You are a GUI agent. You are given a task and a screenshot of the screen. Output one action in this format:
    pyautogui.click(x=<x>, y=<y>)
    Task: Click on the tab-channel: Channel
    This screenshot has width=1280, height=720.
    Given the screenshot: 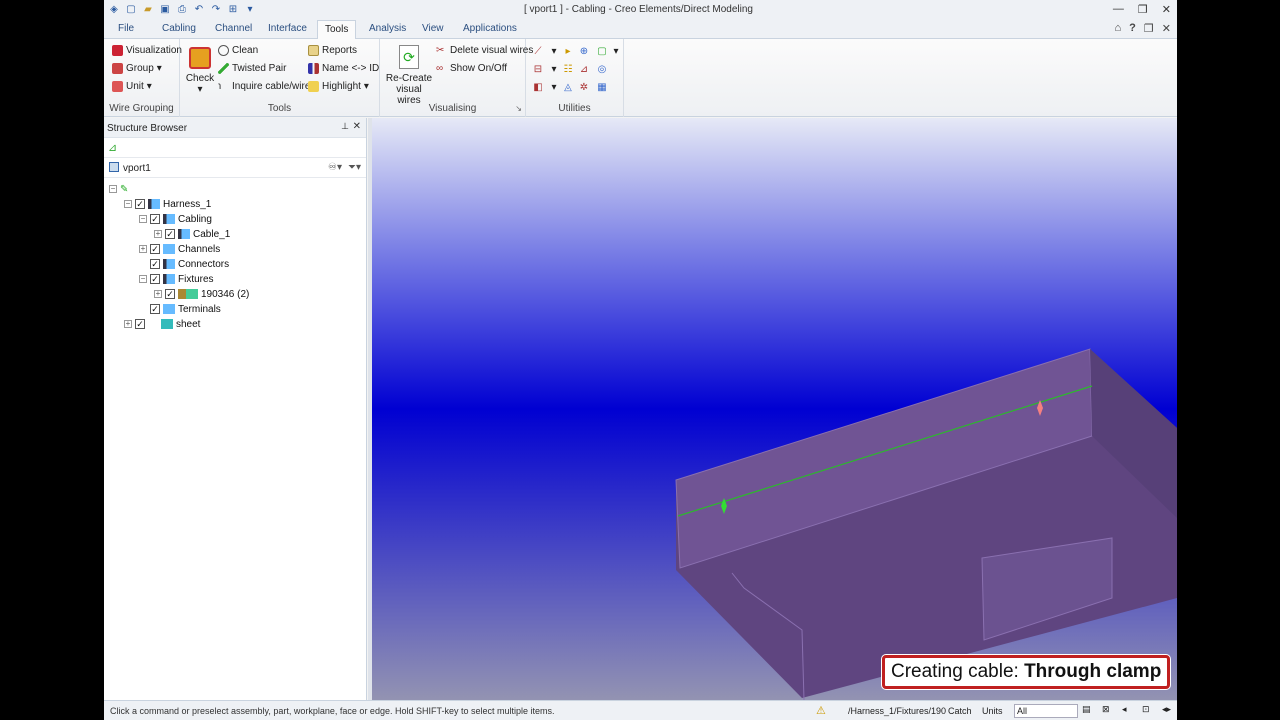 What is the action you would take?
    pyautogui.click(x=233, y=28)
    